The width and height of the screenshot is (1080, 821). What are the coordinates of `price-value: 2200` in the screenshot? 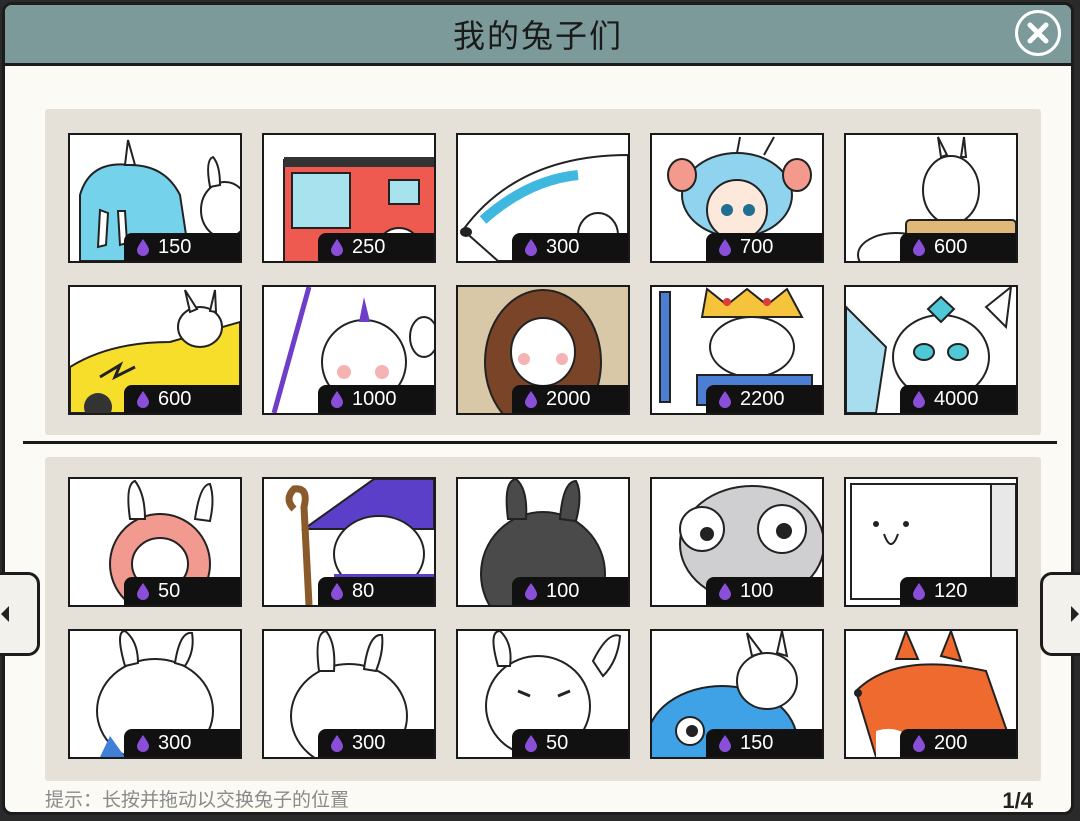 It's located at (762, 398).